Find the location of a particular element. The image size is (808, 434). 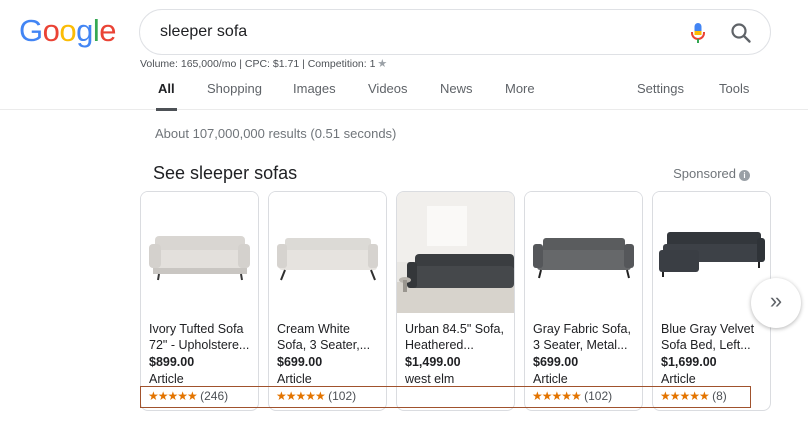

star-icon: ★ is located at coordinates (382, 64).